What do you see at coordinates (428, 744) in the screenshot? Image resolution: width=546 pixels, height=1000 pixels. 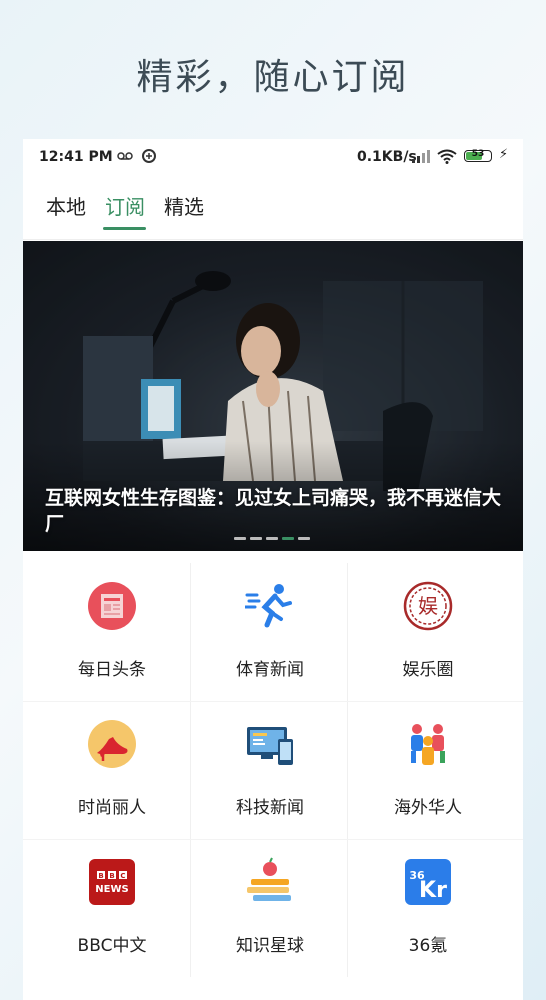 I see `people-icon` at bounding box center [428, 744].